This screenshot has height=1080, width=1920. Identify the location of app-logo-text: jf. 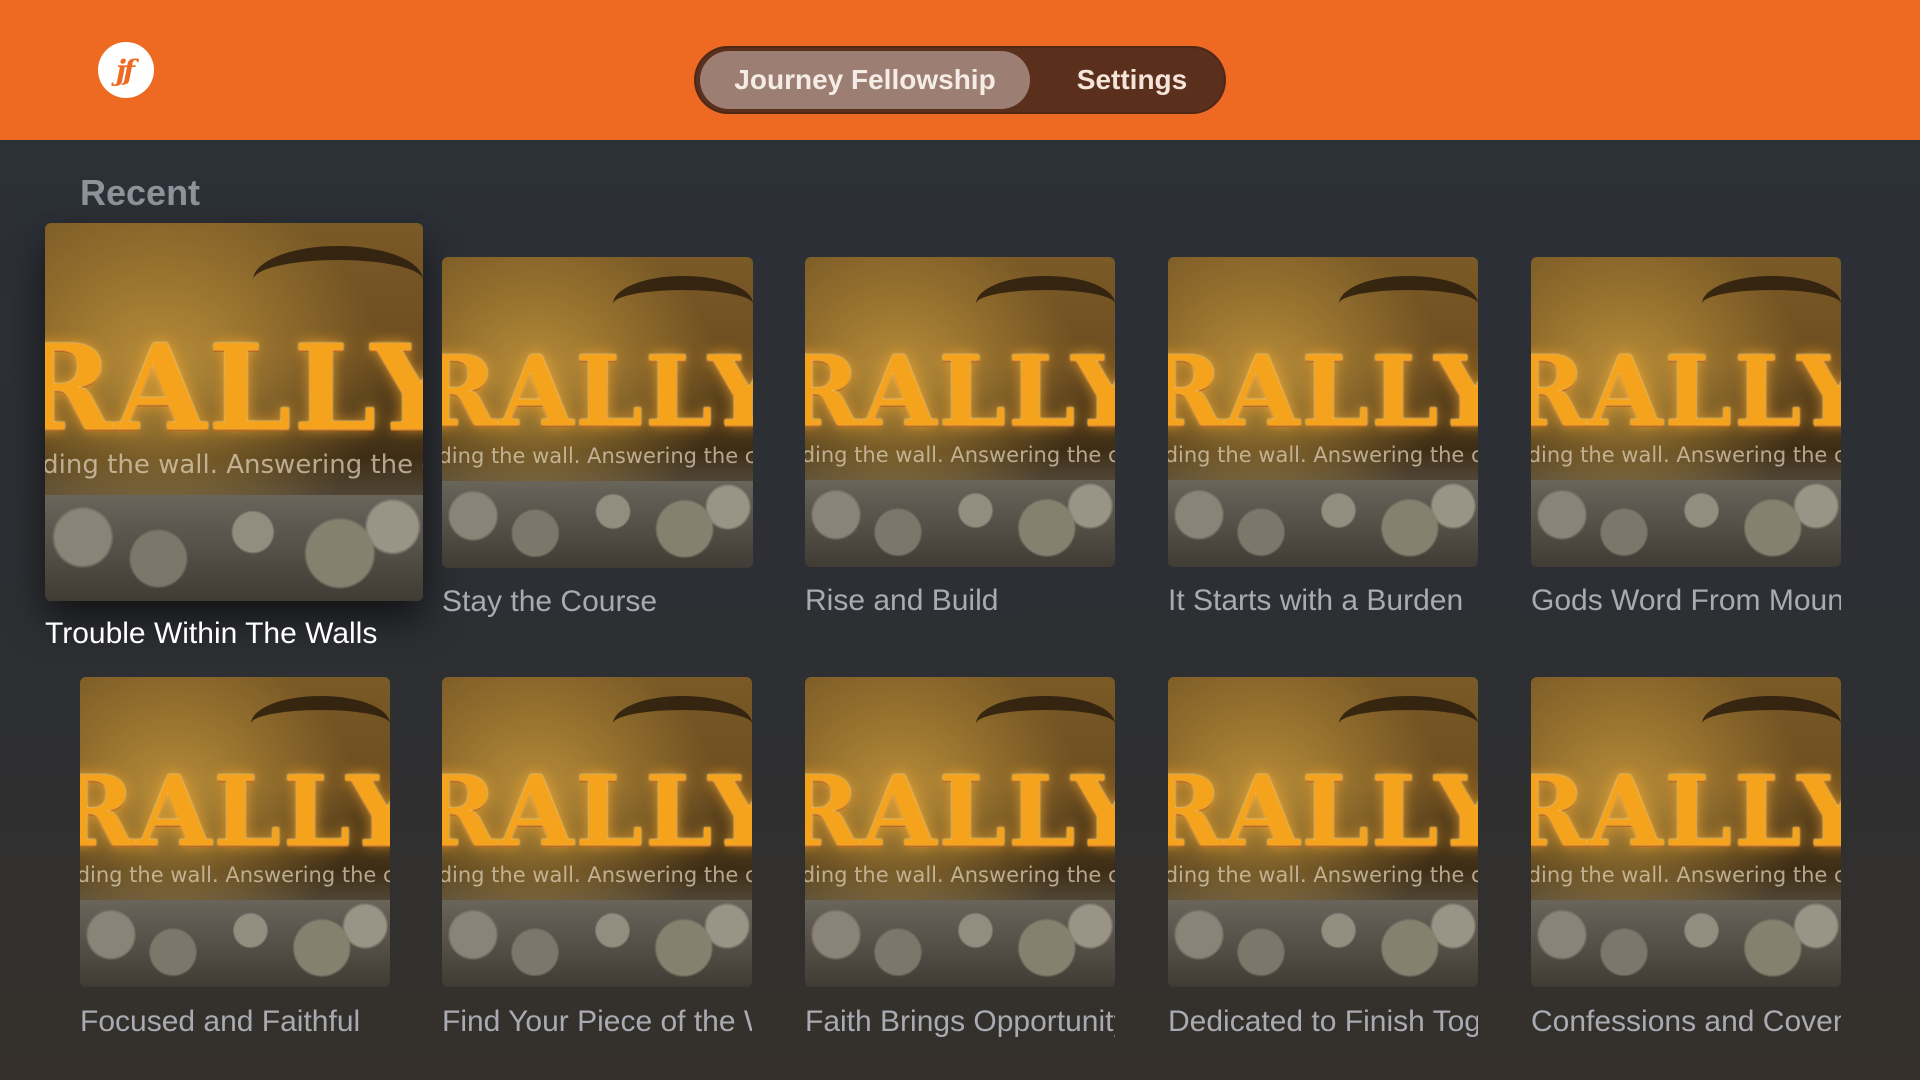
(125, 70).